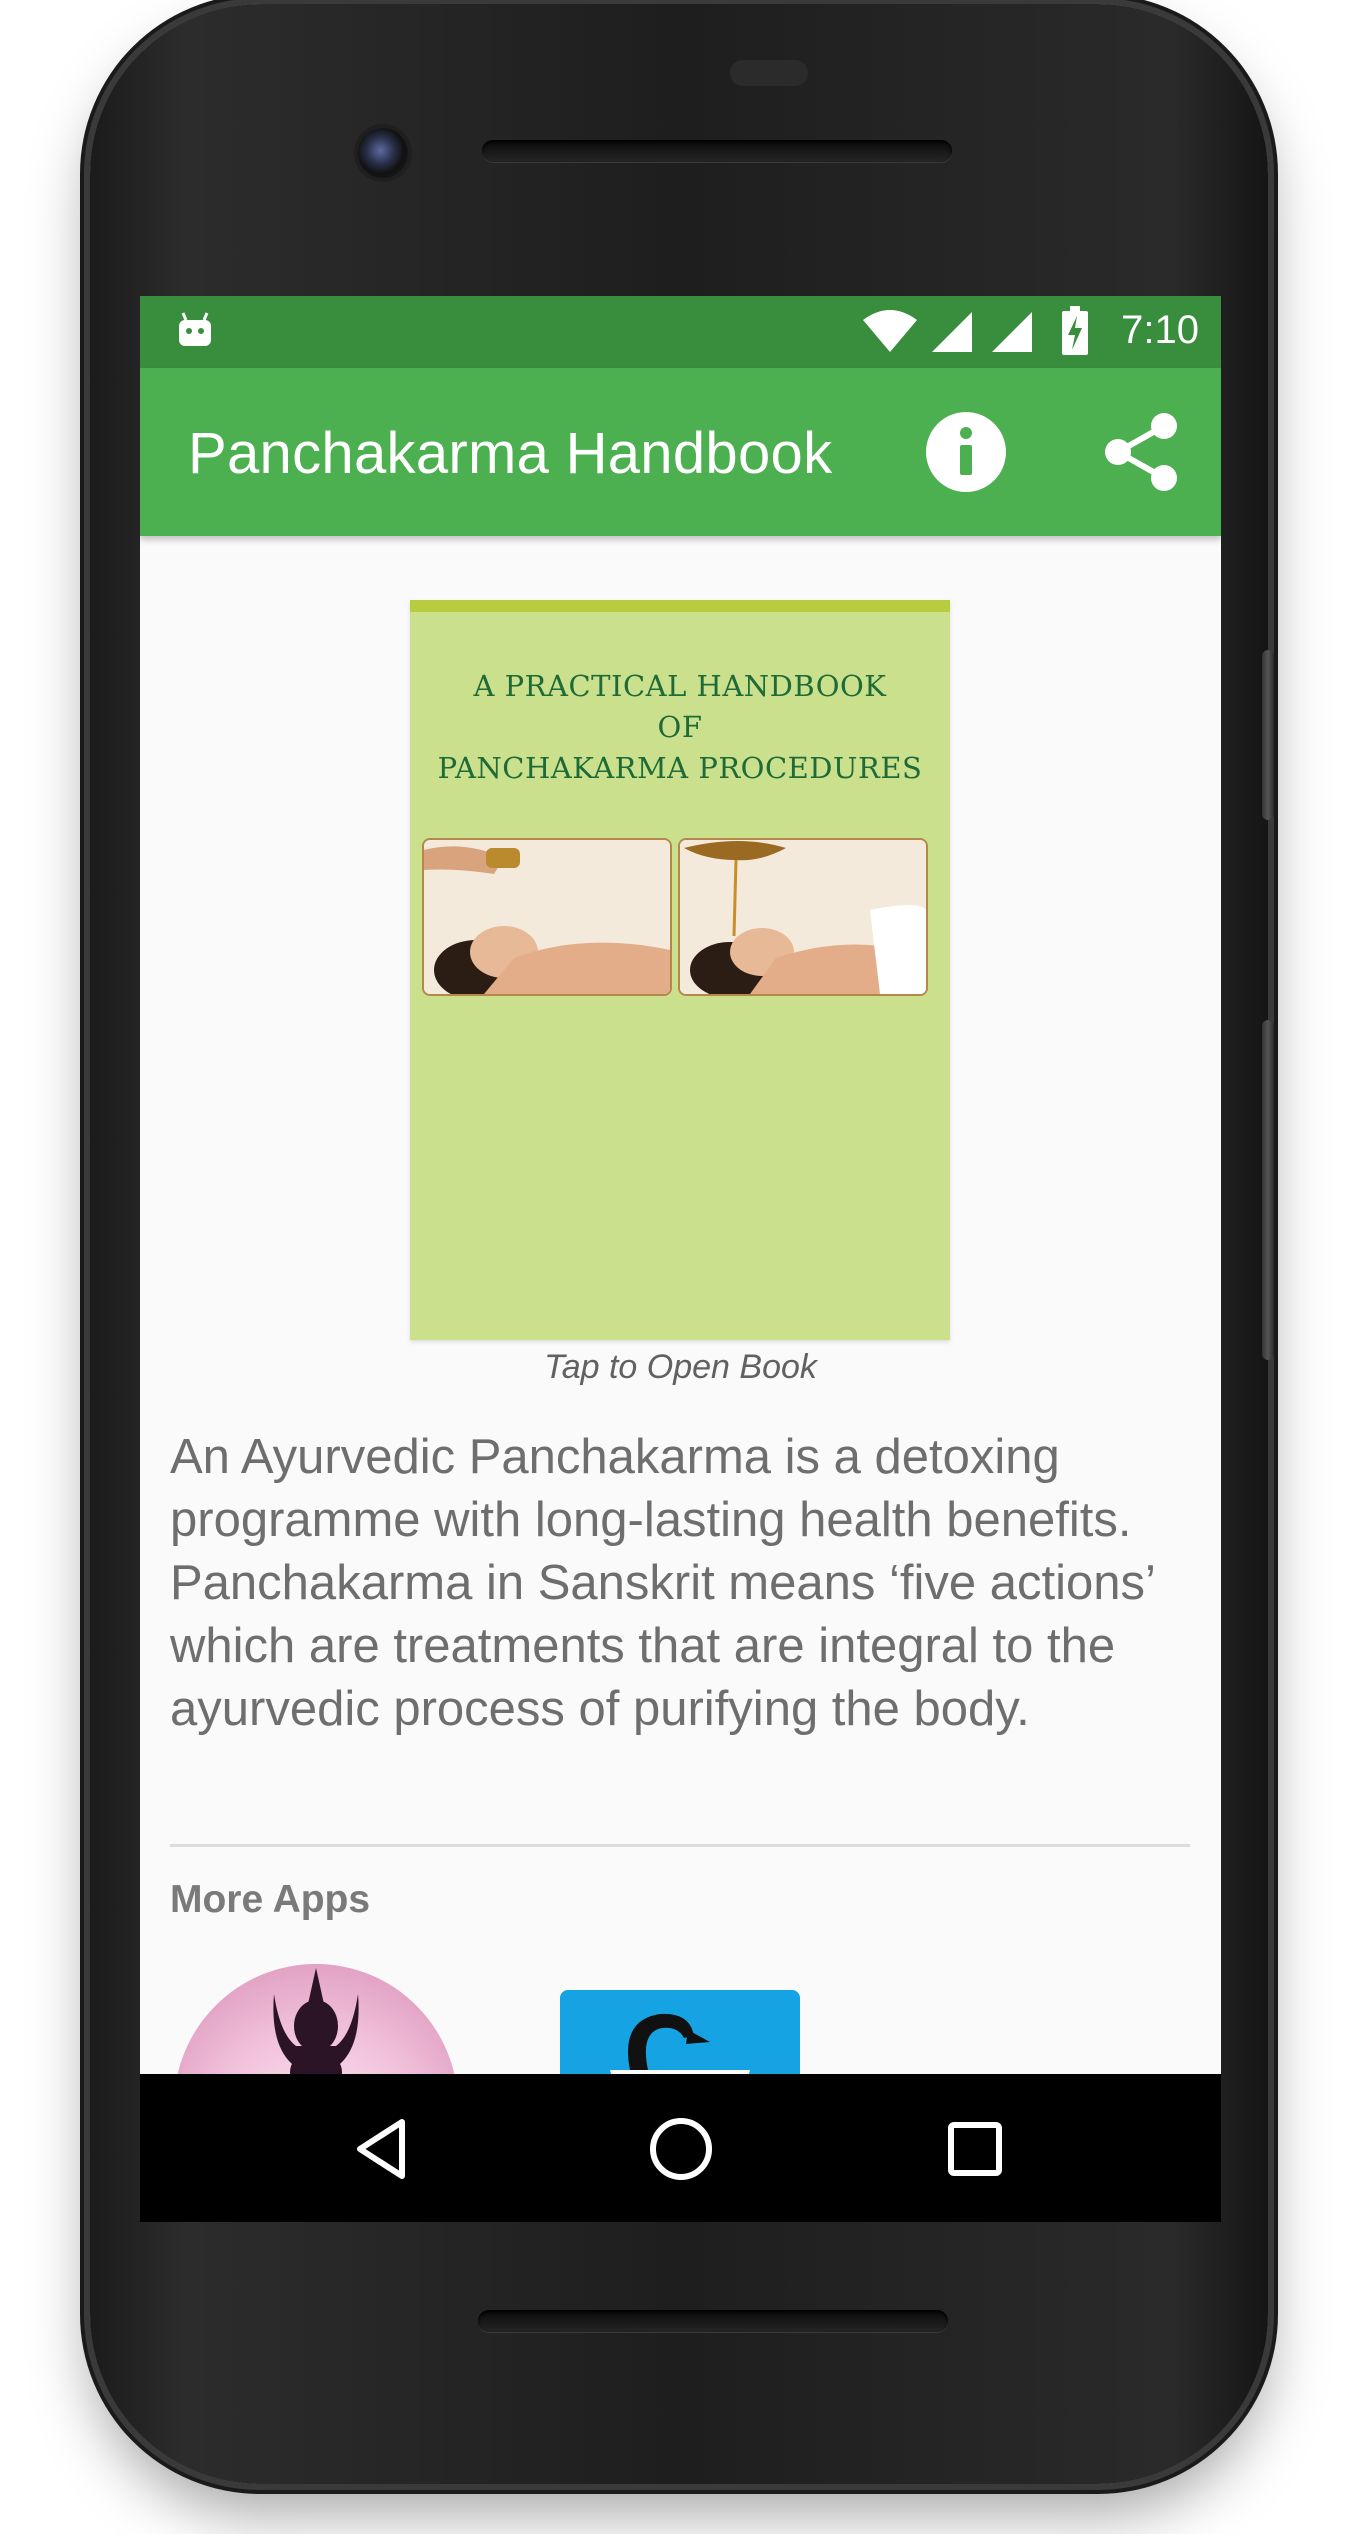 This screenshot has height=2534, width=1370. I want to click on info-icon, so click(966, 452).